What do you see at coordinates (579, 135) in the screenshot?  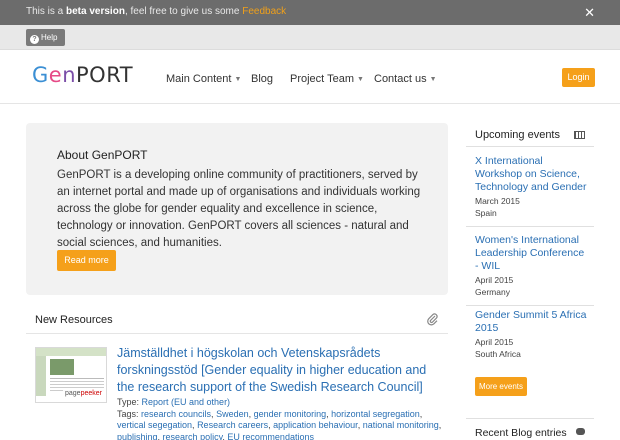 I see `calendar-icon` at bounding box center [579, 135].